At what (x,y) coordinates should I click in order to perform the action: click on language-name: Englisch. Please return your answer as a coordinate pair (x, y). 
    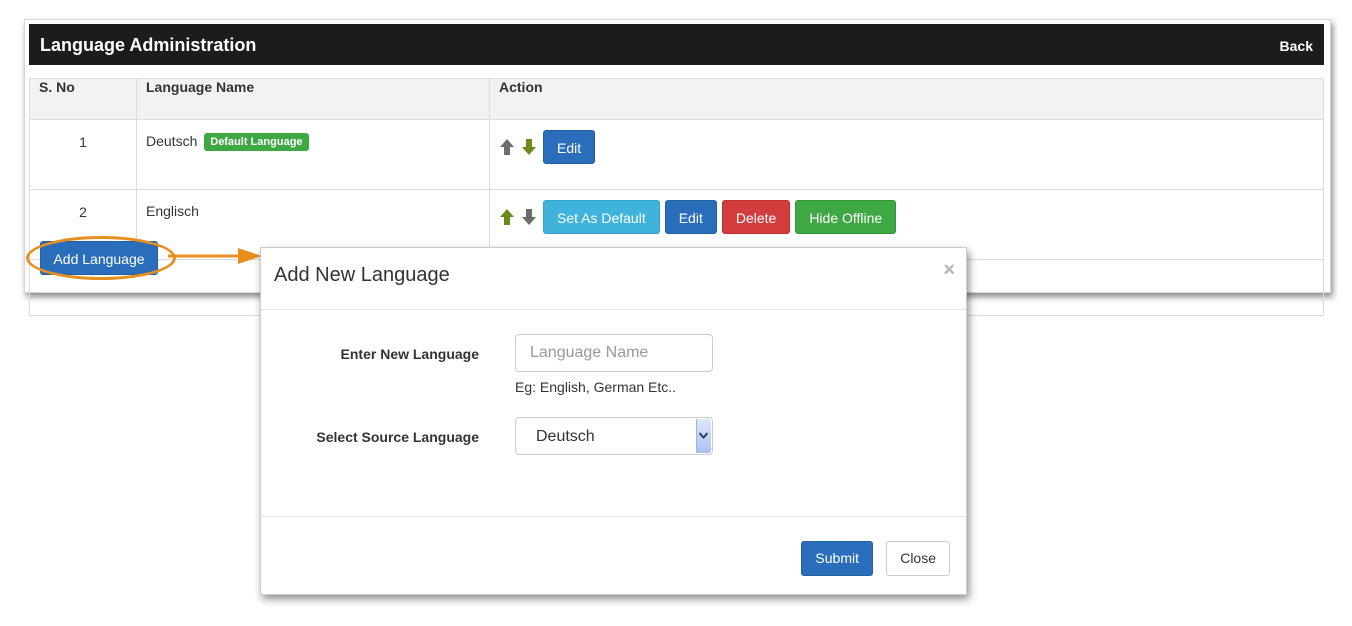
    Looking at the image, I should click on (172, 211).